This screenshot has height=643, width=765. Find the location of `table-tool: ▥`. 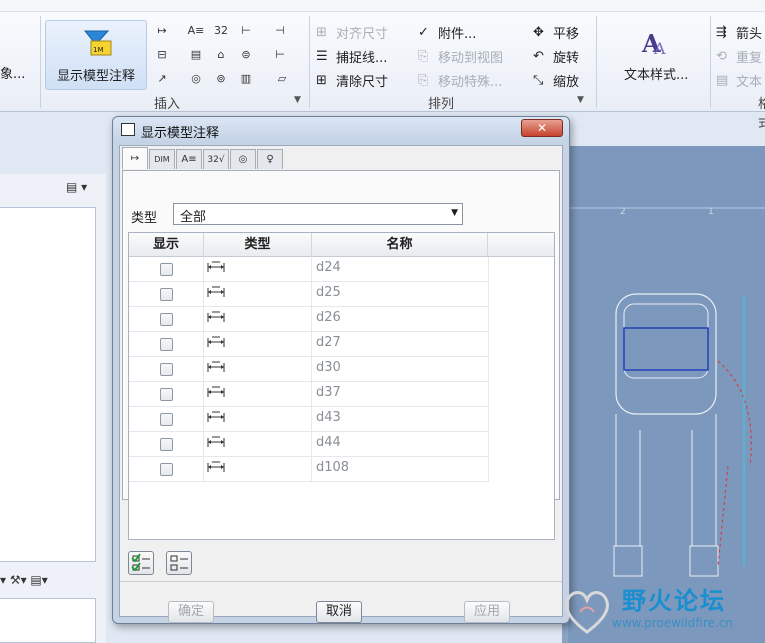

table-tool: ▥ is located at coordinates (246, 79).